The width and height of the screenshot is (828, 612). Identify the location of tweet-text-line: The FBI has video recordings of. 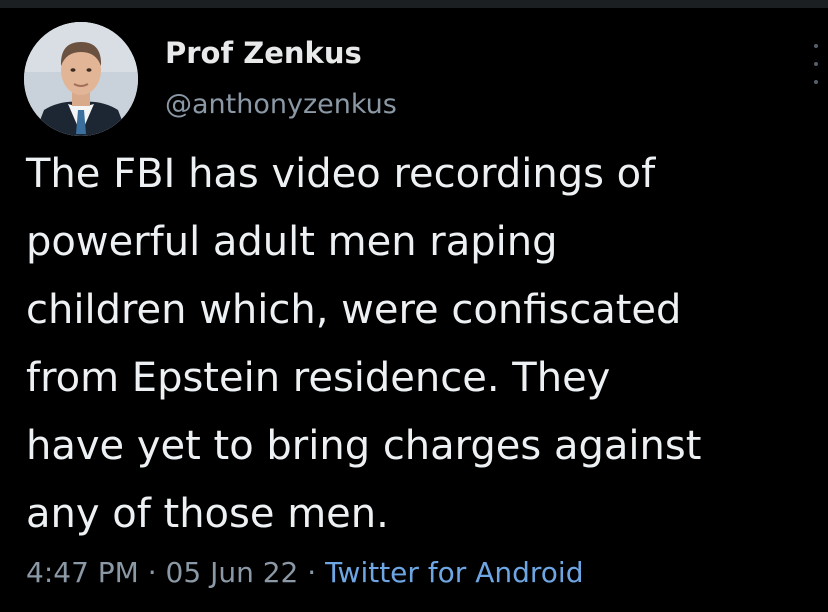
(341, 174).